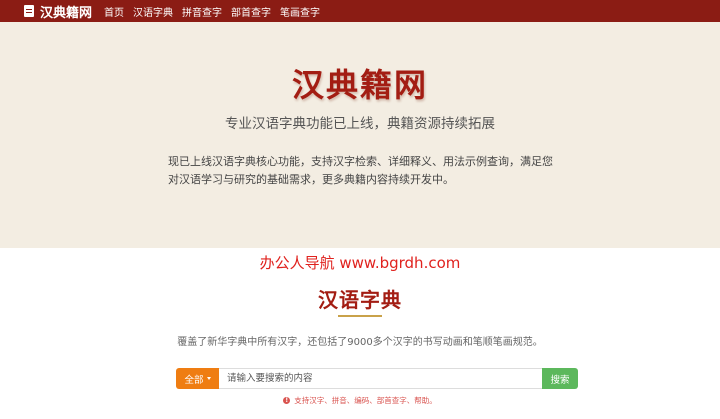 Image resolution: width=720 pixels, height=419 pixels. What do you see at coordinates (360, 262) in the screenshot?
I see `promo-link: 办公人导航 www.bgrdh.com` at bounding box center [360, 262].